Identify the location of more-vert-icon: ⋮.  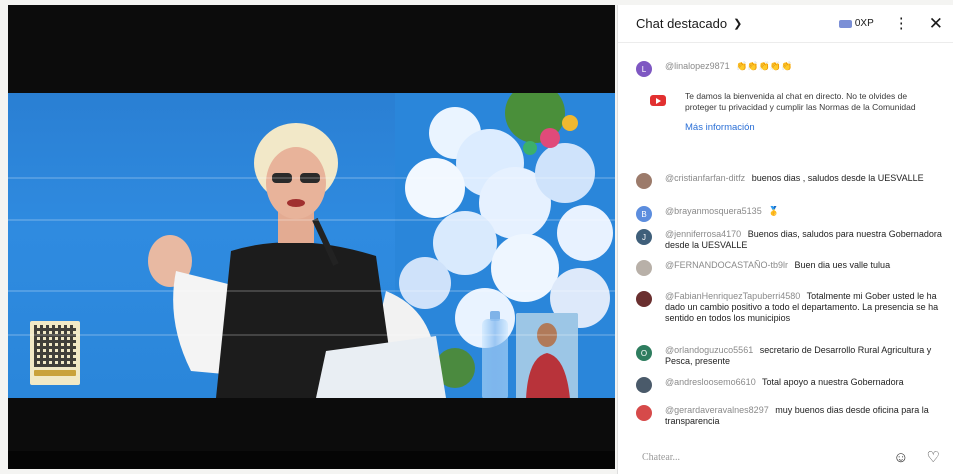
(901, 23).